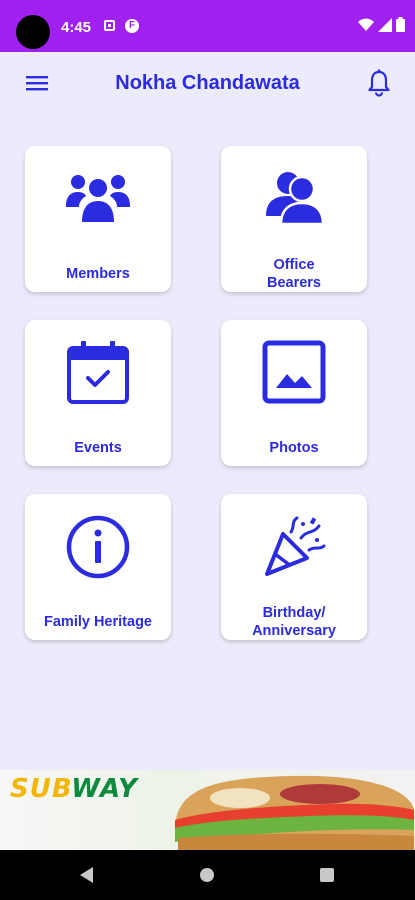 This screenshot has width=415, height=900. I want to click on home-icon, so click(207, 875).